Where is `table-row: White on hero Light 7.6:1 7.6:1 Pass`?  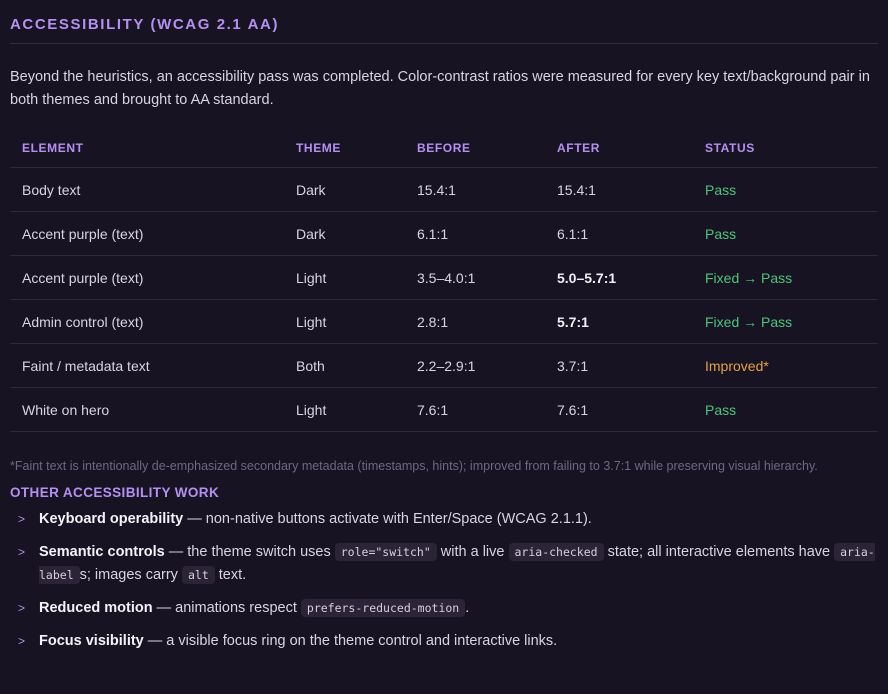 table-row: White on hero Light 7.6:1 7.6:1 Pass is located at coordinates (444, 409).